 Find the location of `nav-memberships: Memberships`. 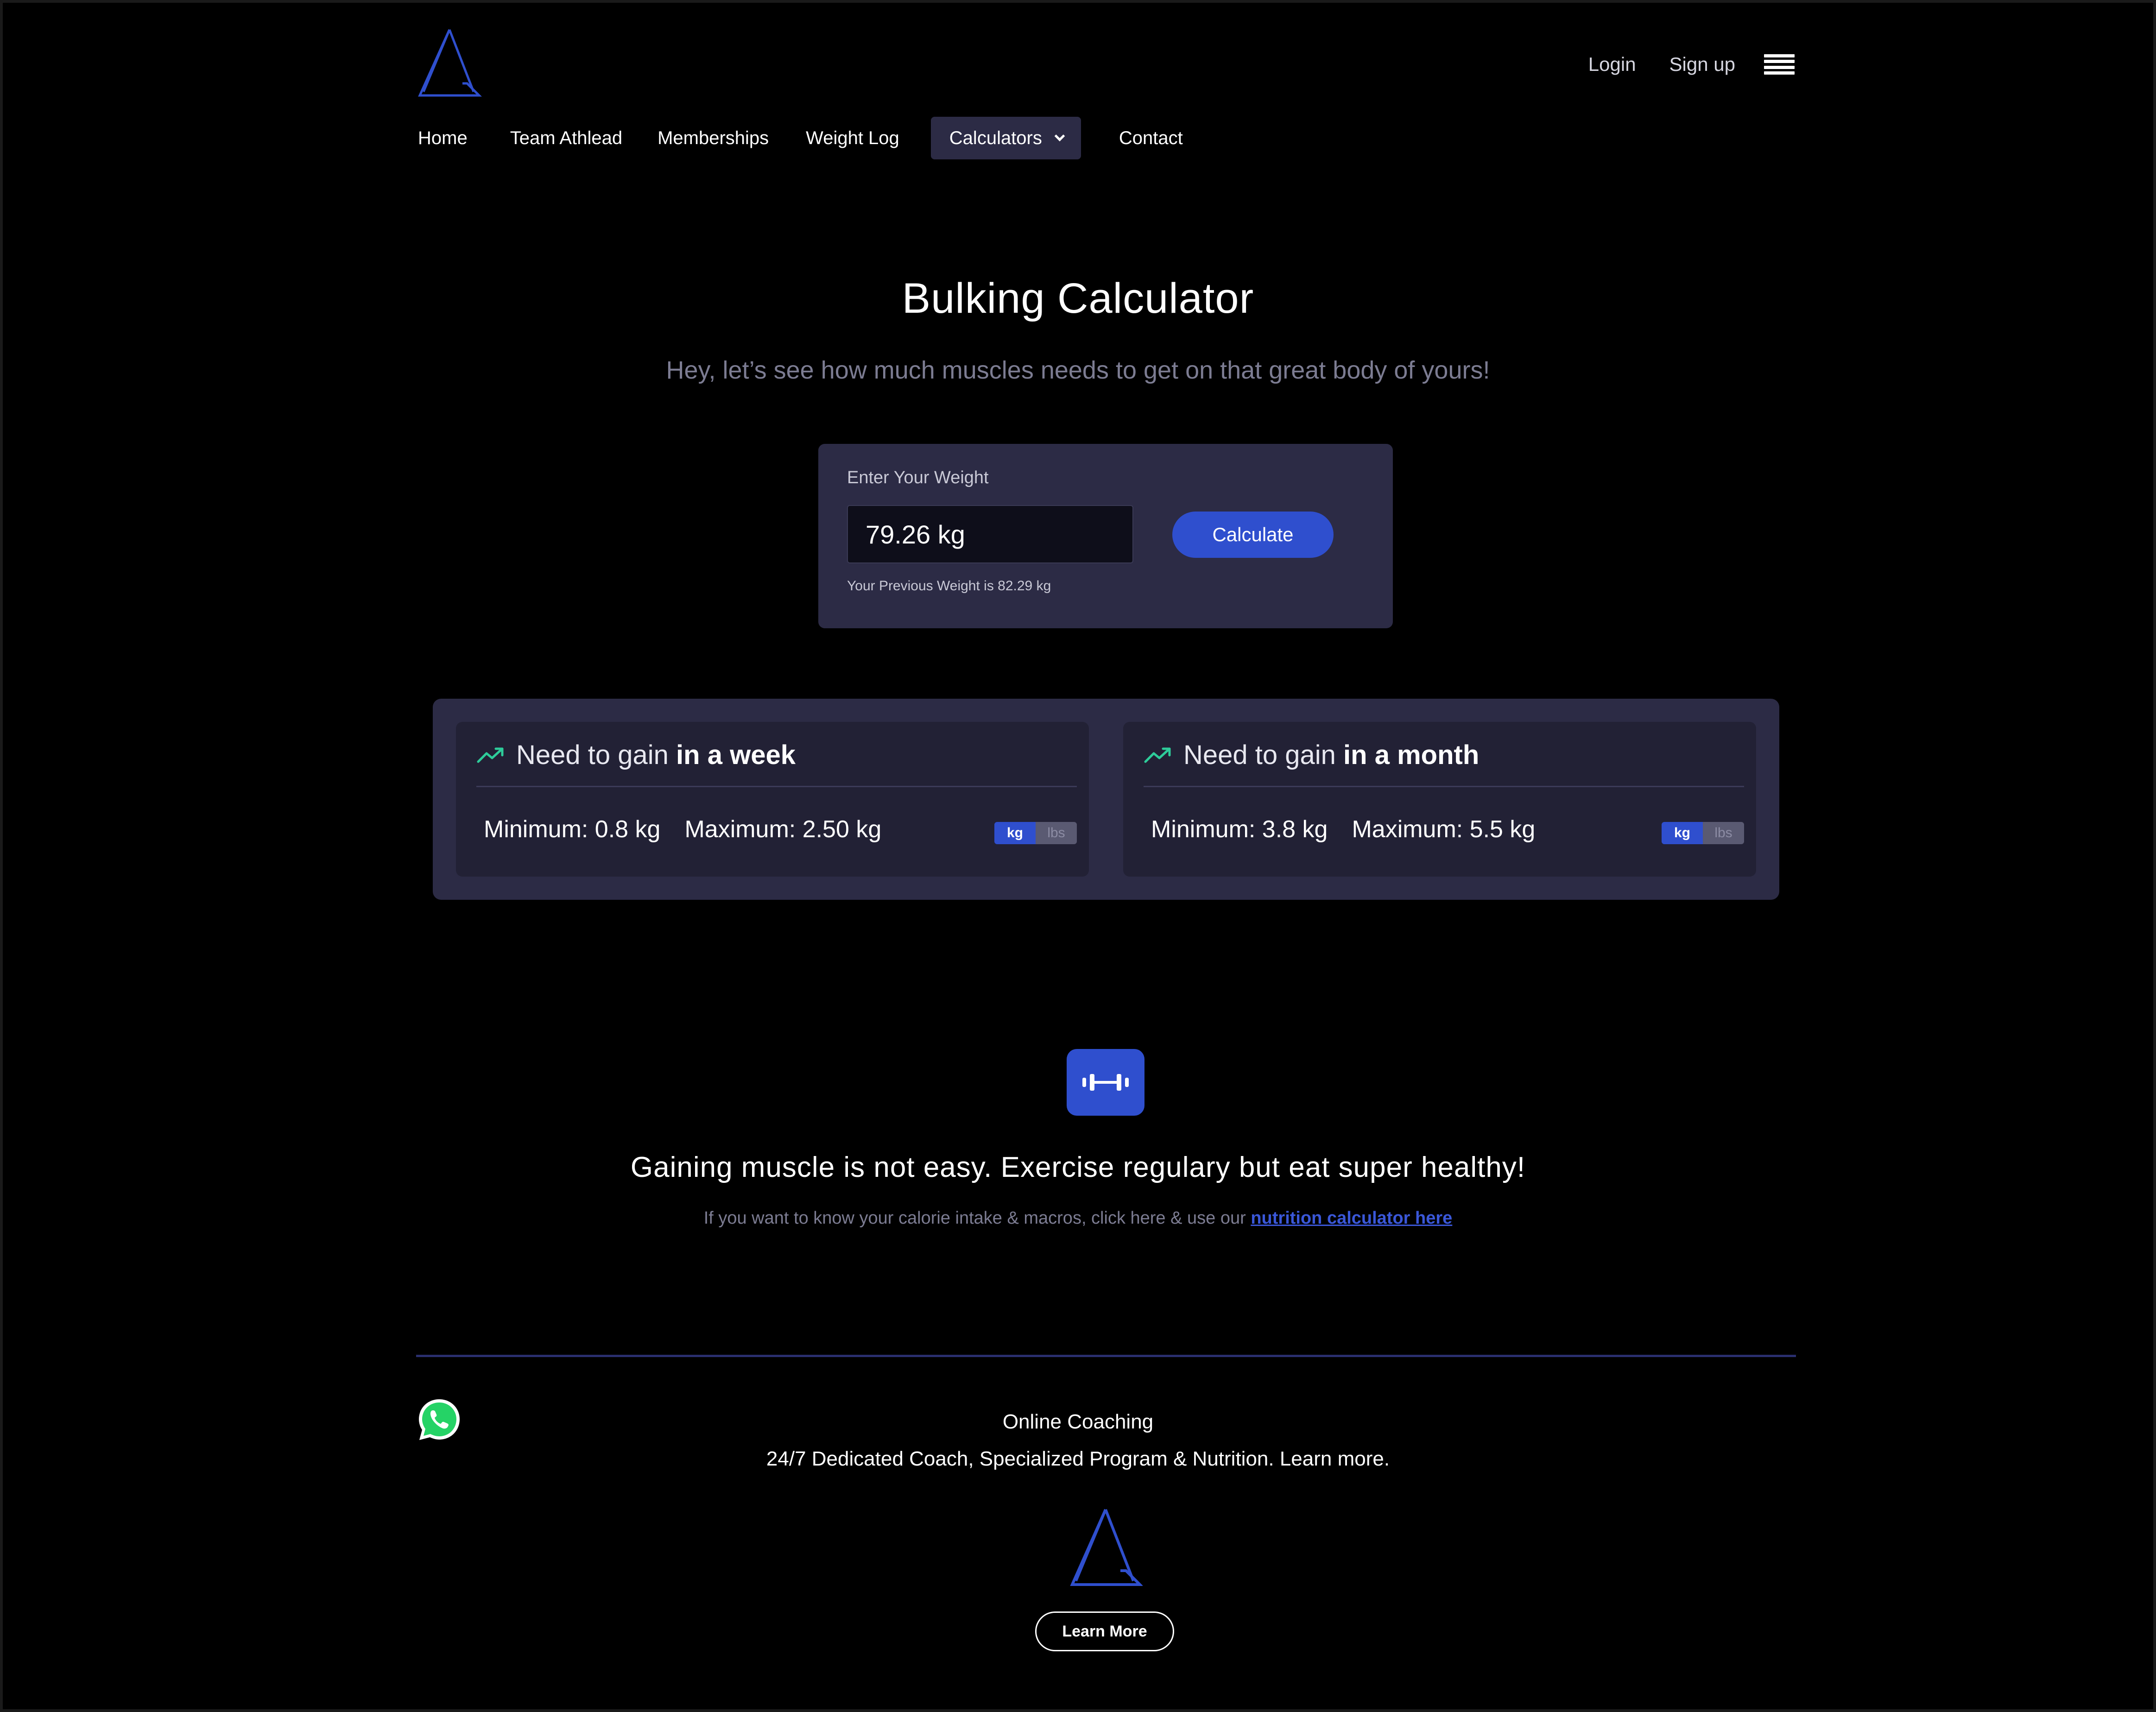

nav-memberships: Memberships is located at coordinates (713, 138).